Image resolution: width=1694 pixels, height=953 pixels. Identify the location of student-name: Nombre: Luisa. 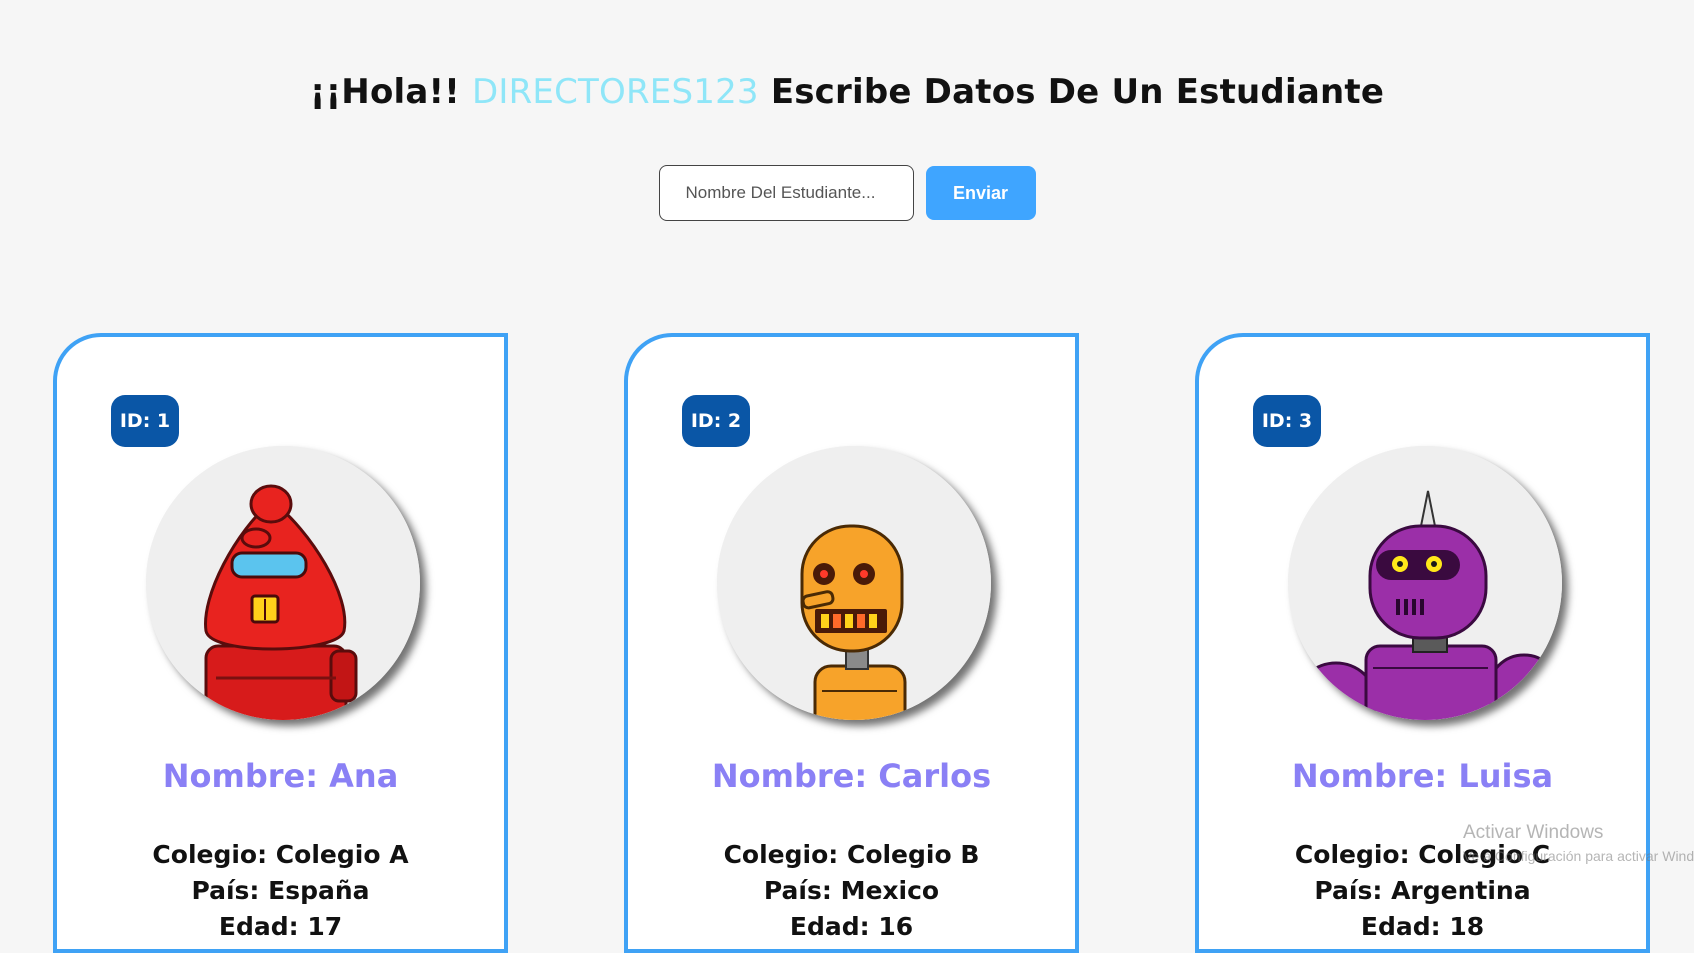
(1422, 776).